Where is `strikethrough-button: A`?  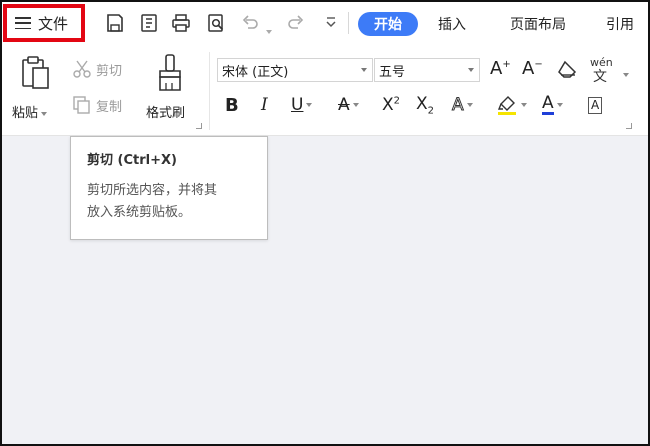
strikethrough-button: A is located at coordinates (348, 105).